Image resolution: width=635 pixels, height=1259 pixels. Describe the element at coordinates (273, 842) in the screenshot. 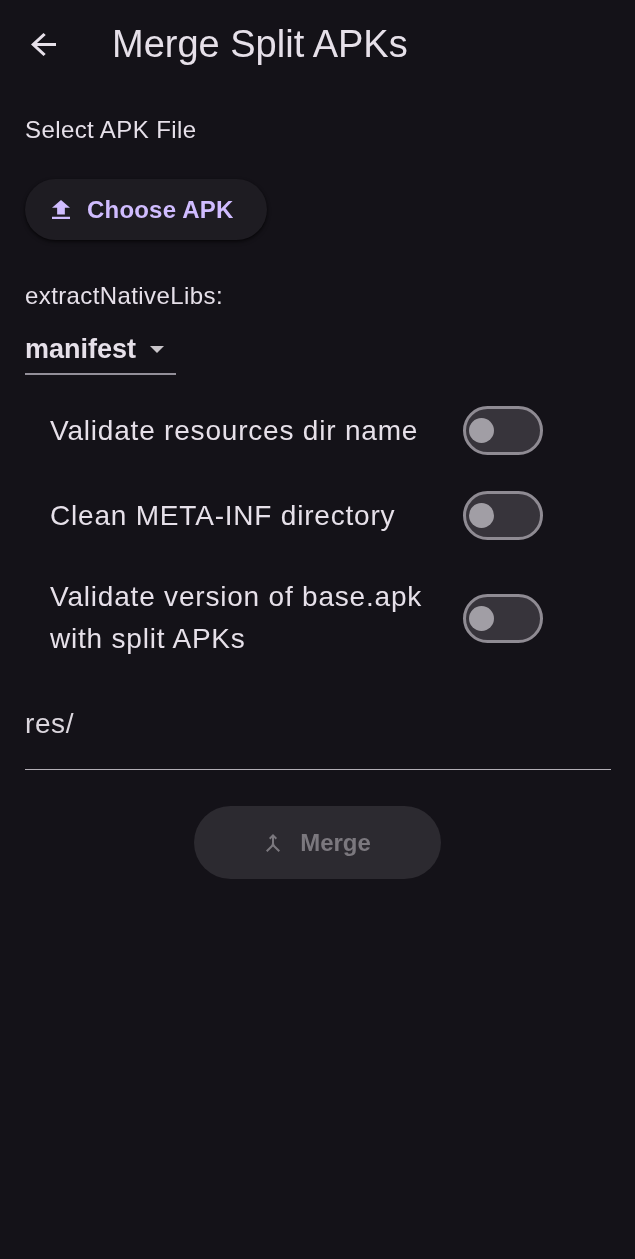

I see `merge-icon` at that location.